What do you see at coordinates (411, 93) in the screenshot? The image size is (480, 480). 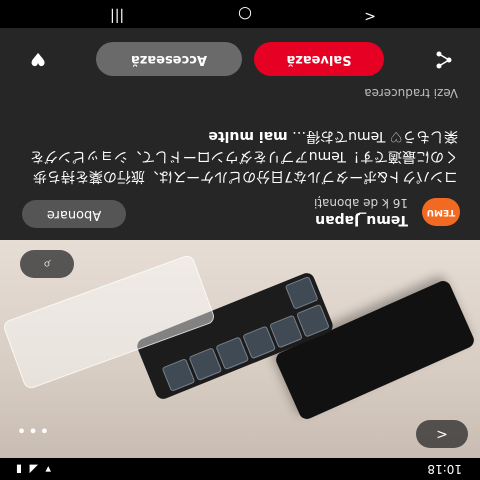 I see `translate-link: Vezi traducerea` at bounding box center [411, 93].